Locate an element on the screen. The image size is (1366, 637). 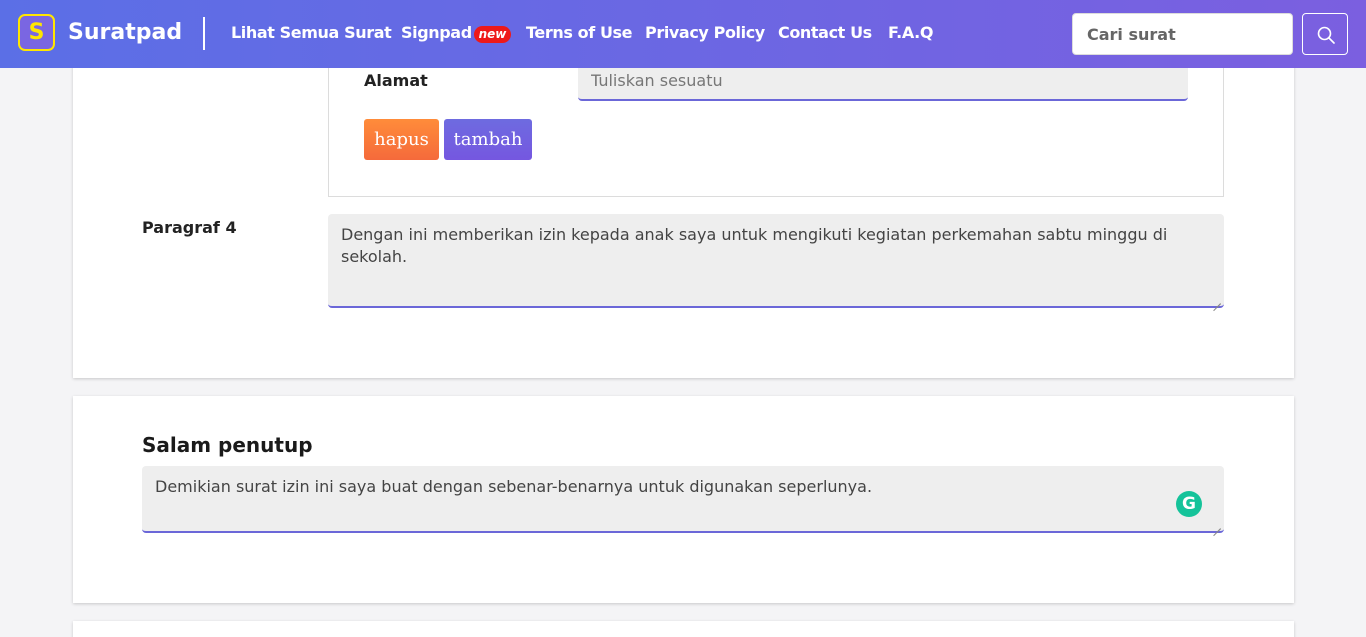
next-card is located at coordinates (683, 629).